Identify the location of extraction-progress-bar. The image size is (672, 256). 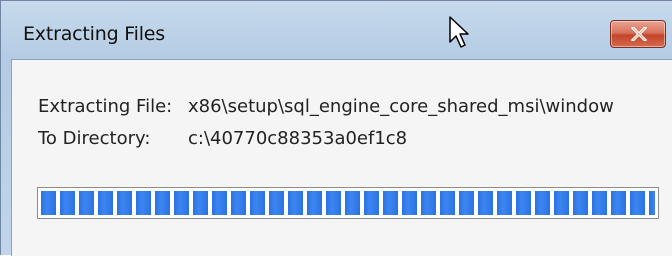
(348, 203).